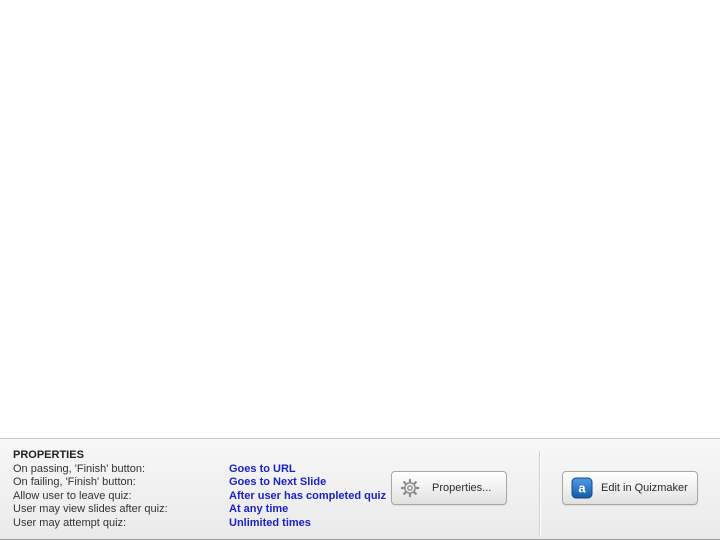 The image size is (720, 540). Describe the element at coordinates (70, 522) in the screenshot. I see `property-label-attempts: User may attempt quiz:` at that location.